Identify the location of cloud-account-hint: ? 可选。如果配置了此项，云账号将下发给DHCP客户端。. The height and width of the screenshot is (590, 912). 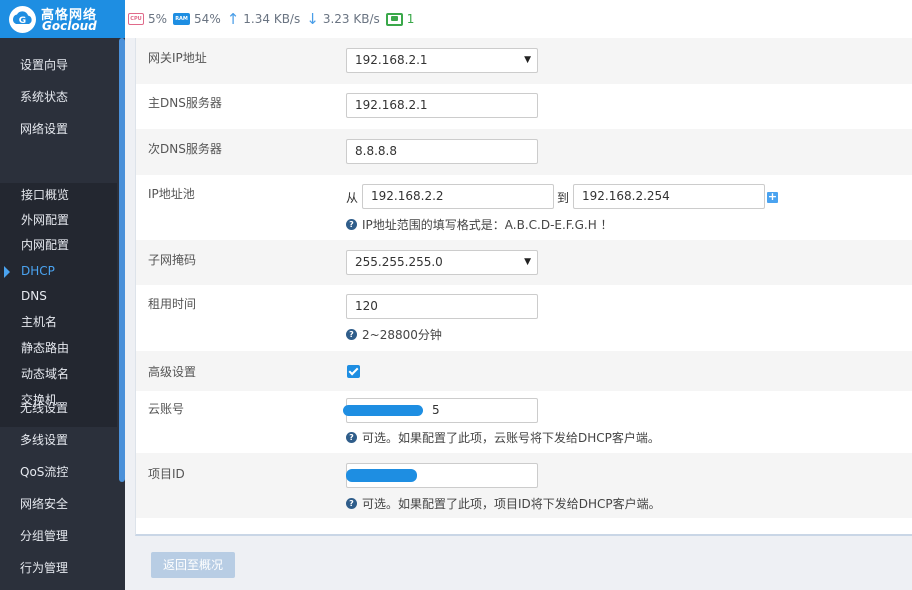
(503, 437).